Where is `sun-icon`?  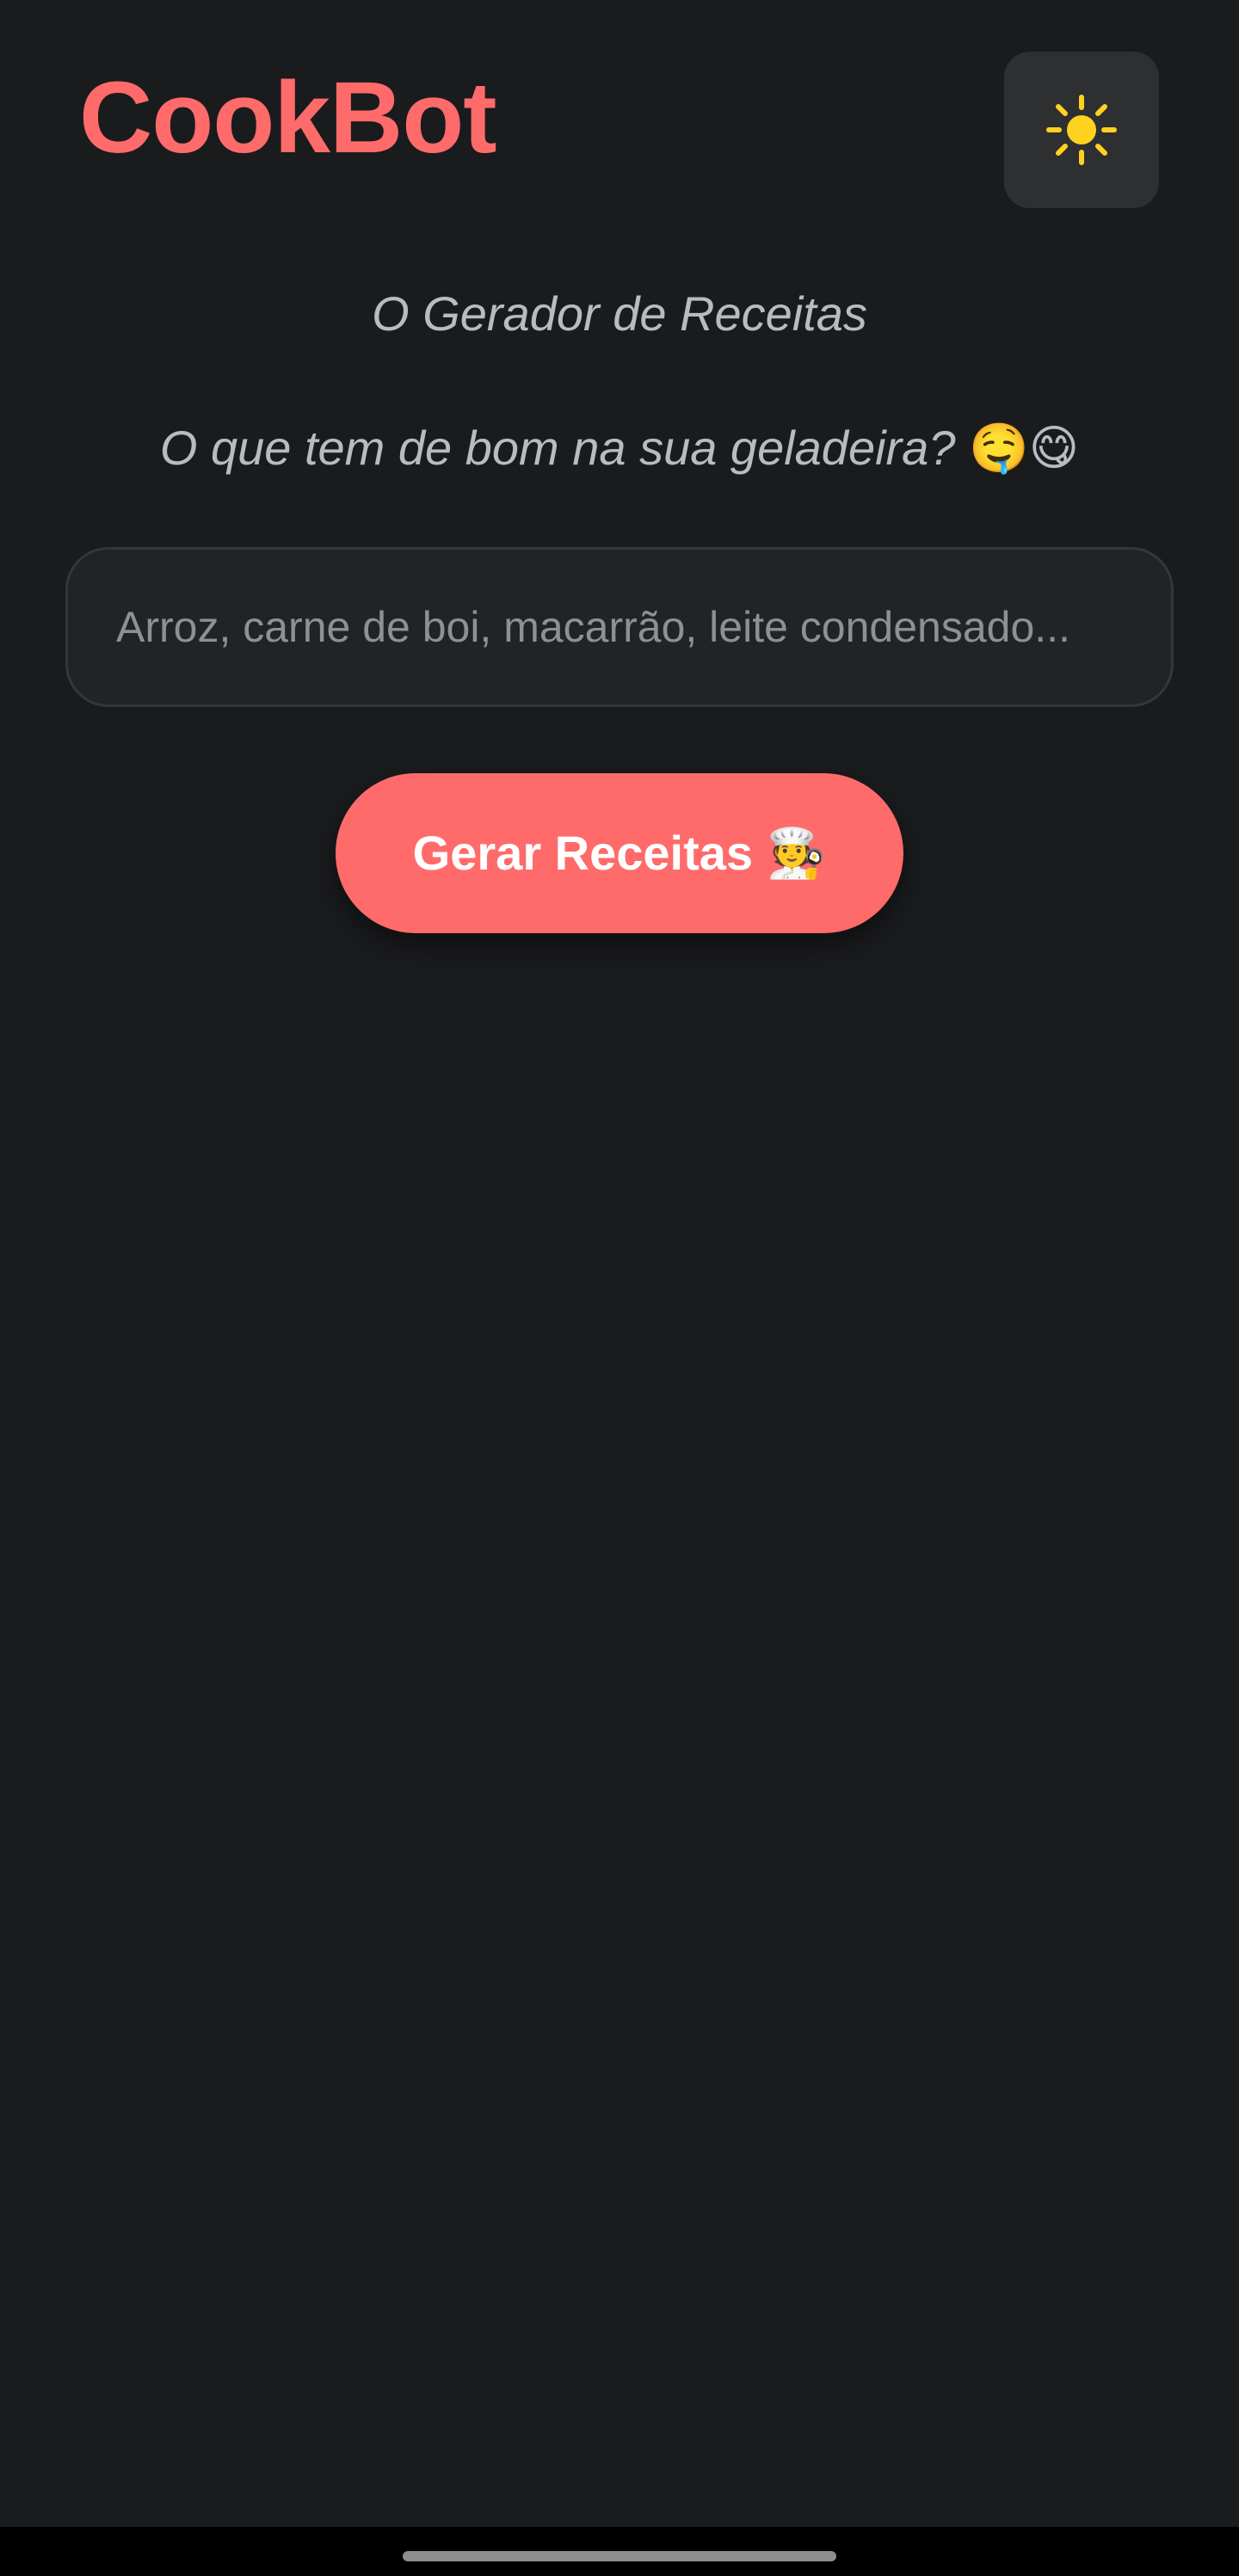 sun-icon is located at coordinates (1081, 130).